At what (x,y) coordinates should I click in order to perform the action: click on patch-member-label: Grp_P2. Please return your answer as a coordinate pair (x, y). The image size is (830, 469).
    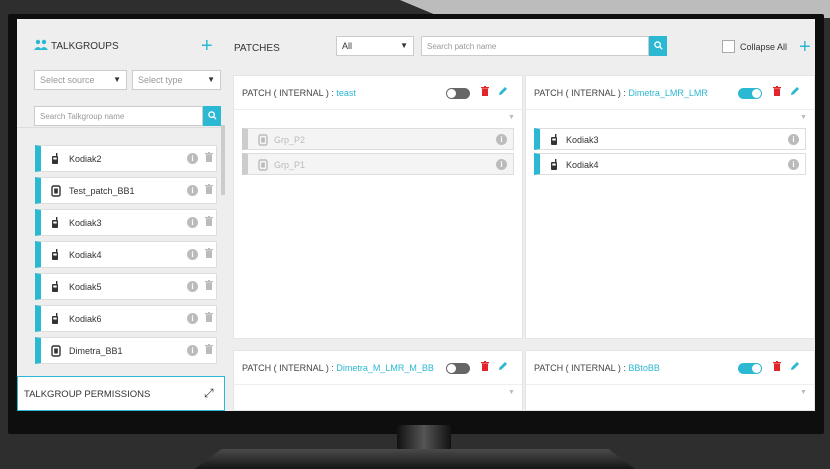
    Looking at the image, I should click on (290, 140).